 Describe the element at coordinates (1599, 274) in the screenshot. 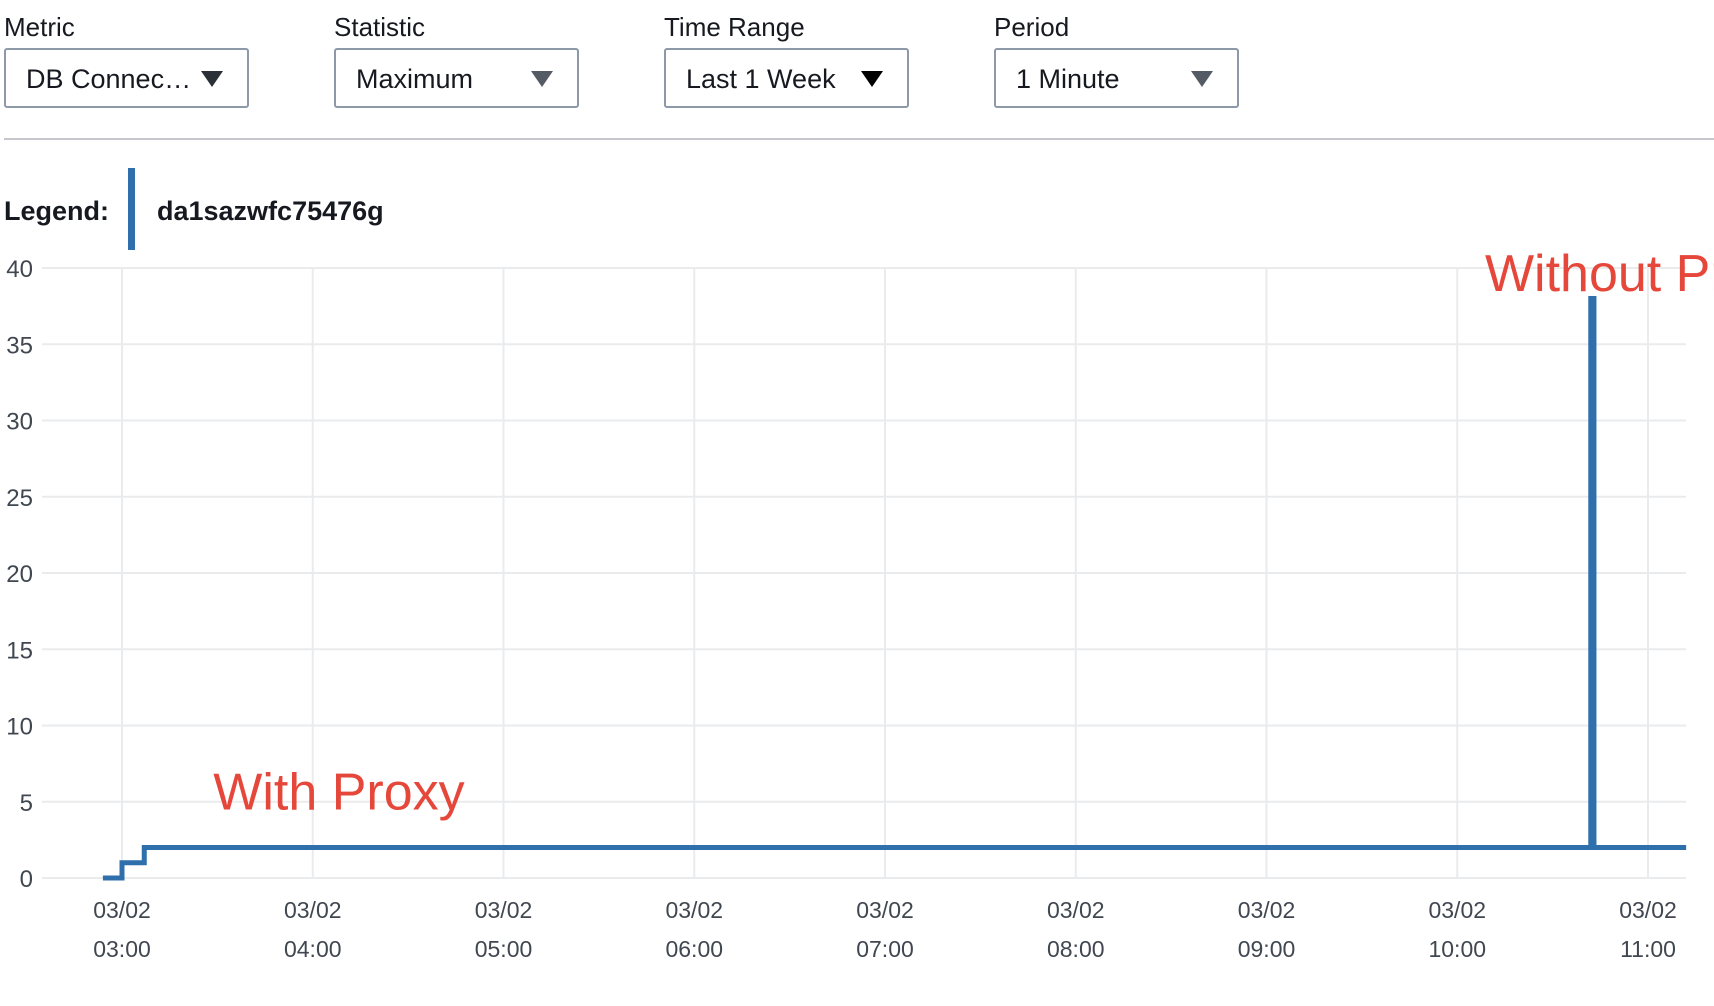

I see `annotation-label: Without Proxy` at that location.